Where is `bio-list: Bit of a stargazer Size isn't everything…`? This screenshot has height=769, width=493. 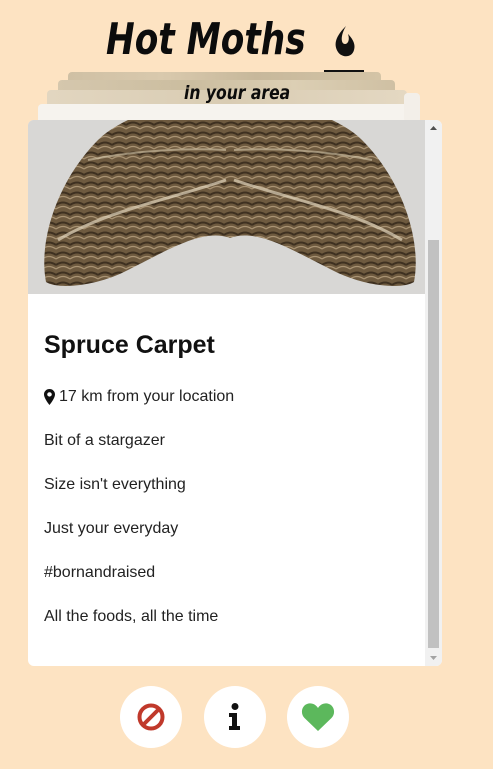
bio-list: Bit of a stargazer Size isn't everything… is located at coordinates (131, 542).